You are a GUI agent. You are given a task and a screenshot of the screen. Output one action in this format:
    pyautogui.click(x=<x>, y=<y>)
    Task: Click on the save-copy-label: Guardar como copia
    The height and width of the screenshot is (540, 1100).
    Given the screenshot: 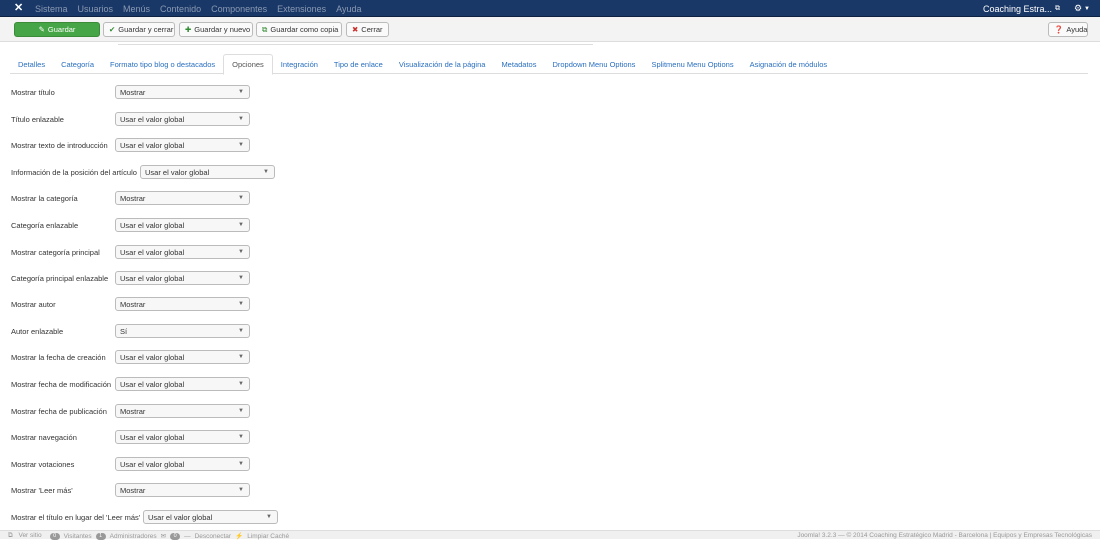 What is the action you would take?
    pyautogui.click(x=304, y=29)
    